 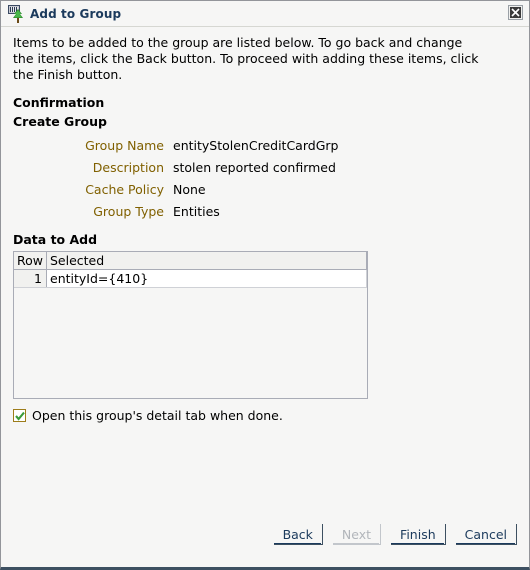 I want to click on window-title: Add to Group, so click(x=76, y=13).